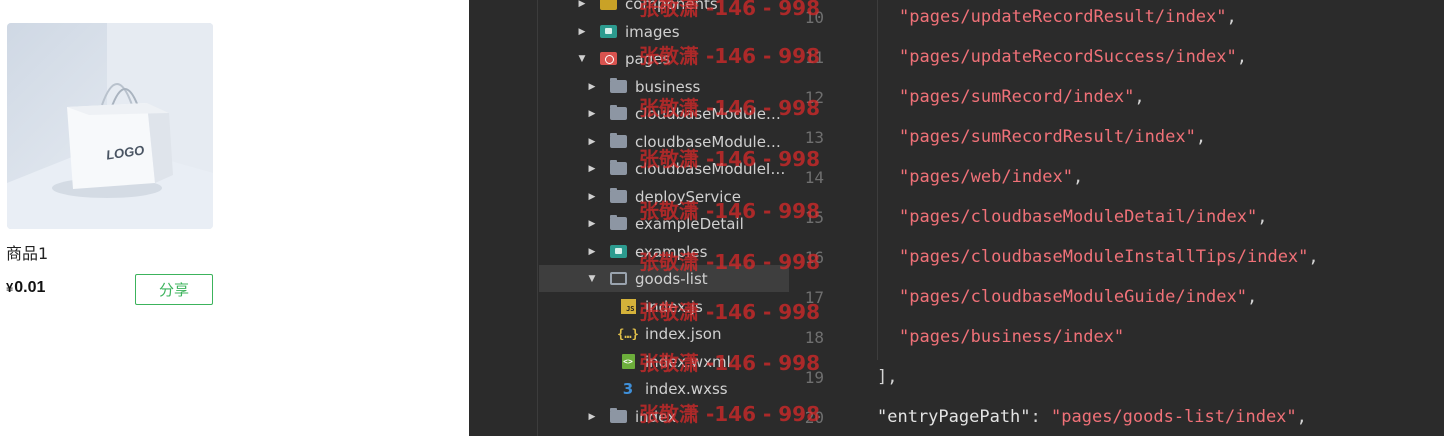  What do you see at coordinates (1047, 137) in the screenshot?
I see `string-token: "pages/sumRecordResult/index"` at bounding box center [1047, 137].